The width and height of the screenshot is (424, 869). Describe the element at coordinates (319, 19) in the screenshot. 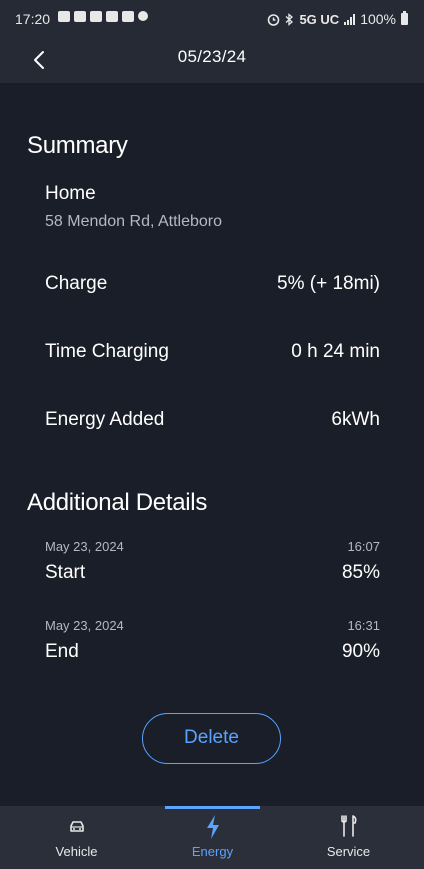

I see `network-type: 5G UC` at that location.